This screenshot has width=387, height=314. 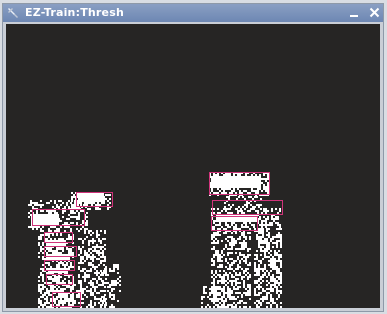 What do you see at coordinates (193, 13) in the screenshot?
I see `title-bar: EZ-Train:Thresh` at bounding box center [193, 13].